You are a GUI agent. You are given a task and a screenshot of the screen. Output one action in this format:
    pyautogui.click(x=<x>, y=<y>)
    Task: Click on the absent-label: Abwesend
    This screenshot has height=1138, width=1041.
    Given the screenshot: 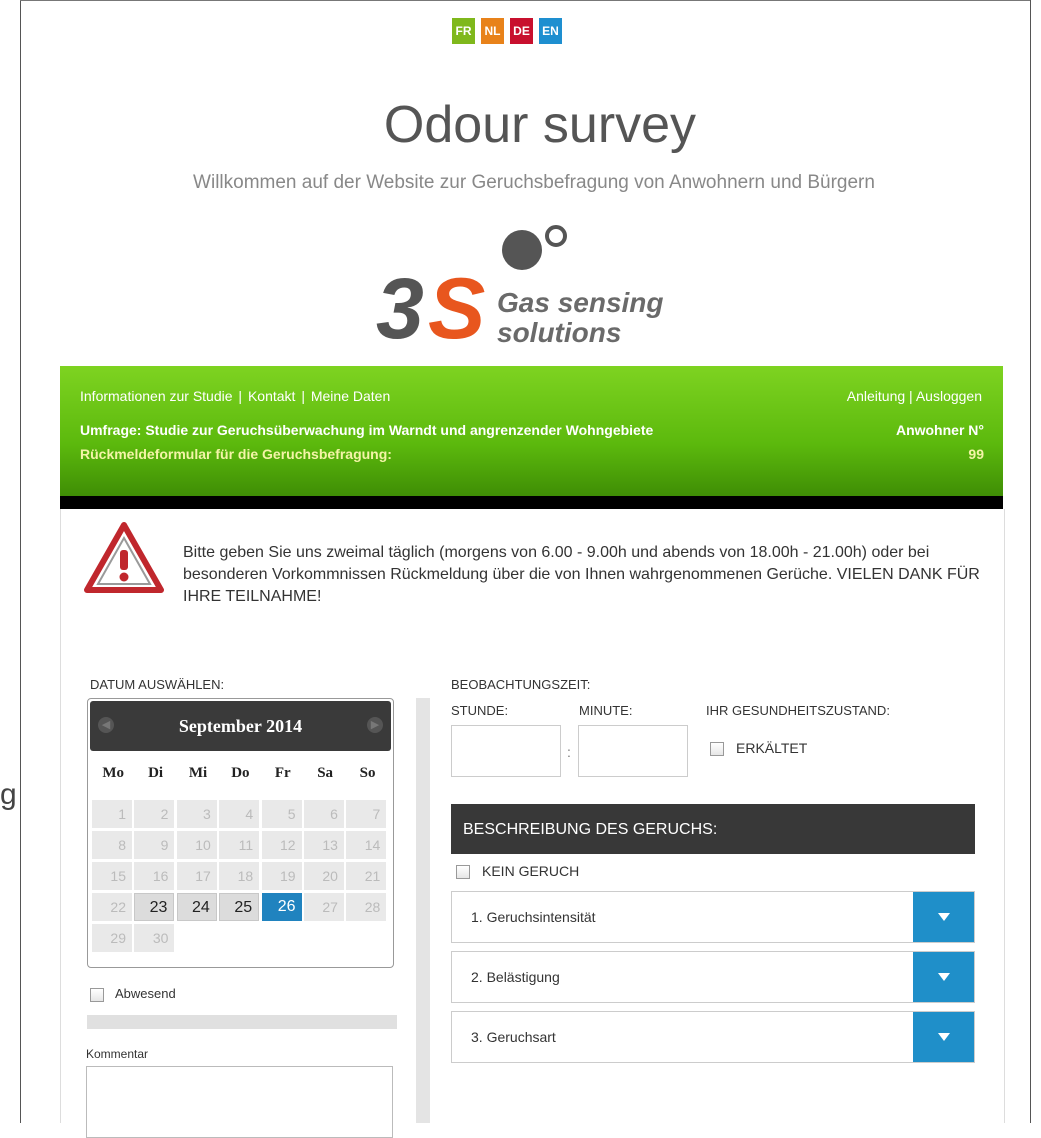 What is the action you would take?
    pyautogui.click(x=145, y=993)
    